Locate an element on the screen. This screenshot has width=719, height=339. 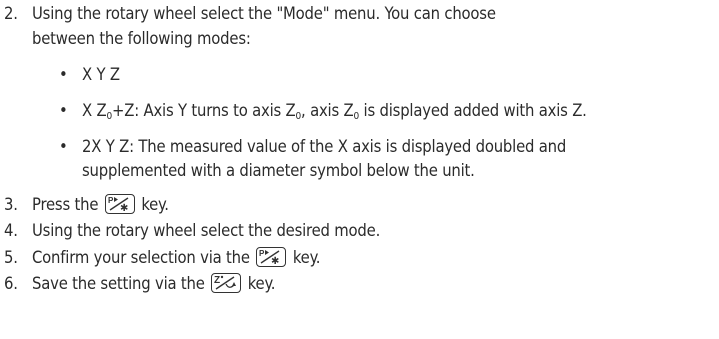
z-arrow-key-icon: Z is located at coordinates (226, 282).